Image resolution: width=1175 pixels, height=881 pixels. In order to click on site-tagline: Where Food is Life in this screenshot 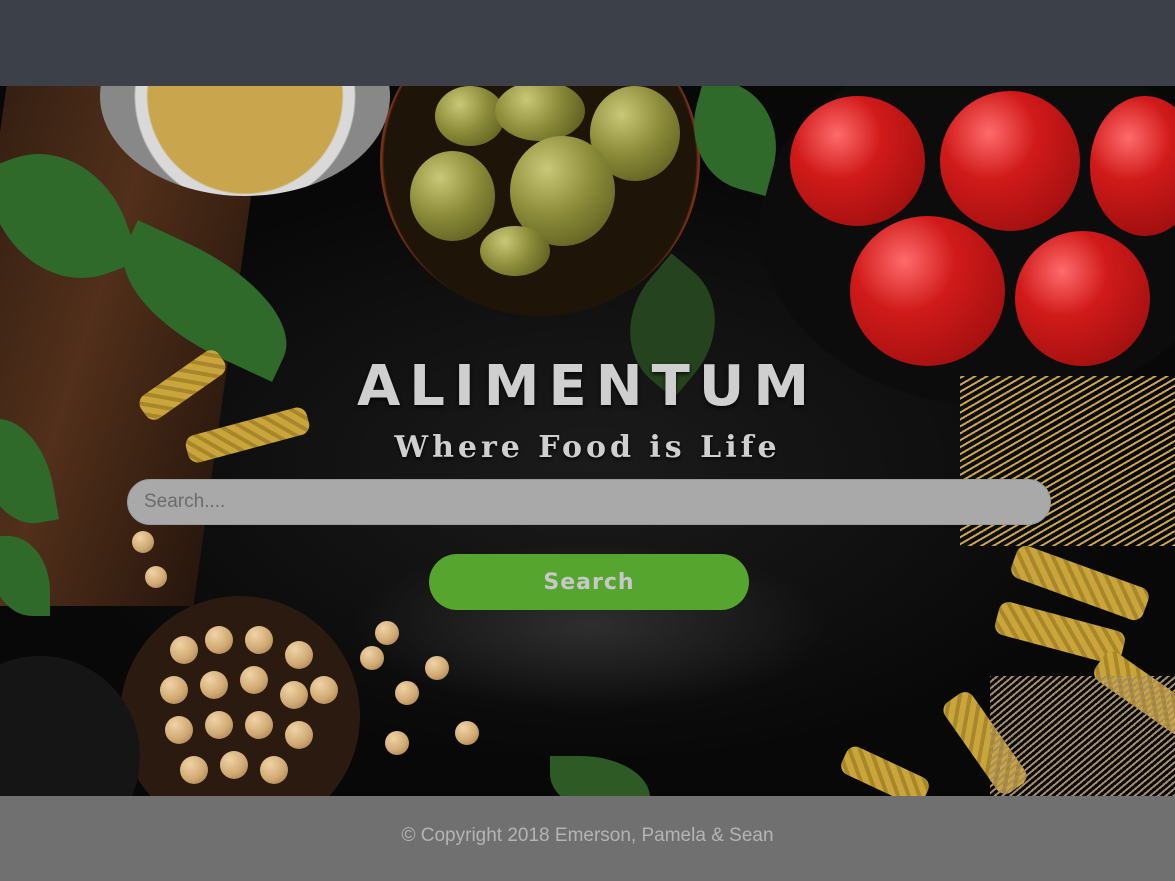, I will do `click(587, 447)`.